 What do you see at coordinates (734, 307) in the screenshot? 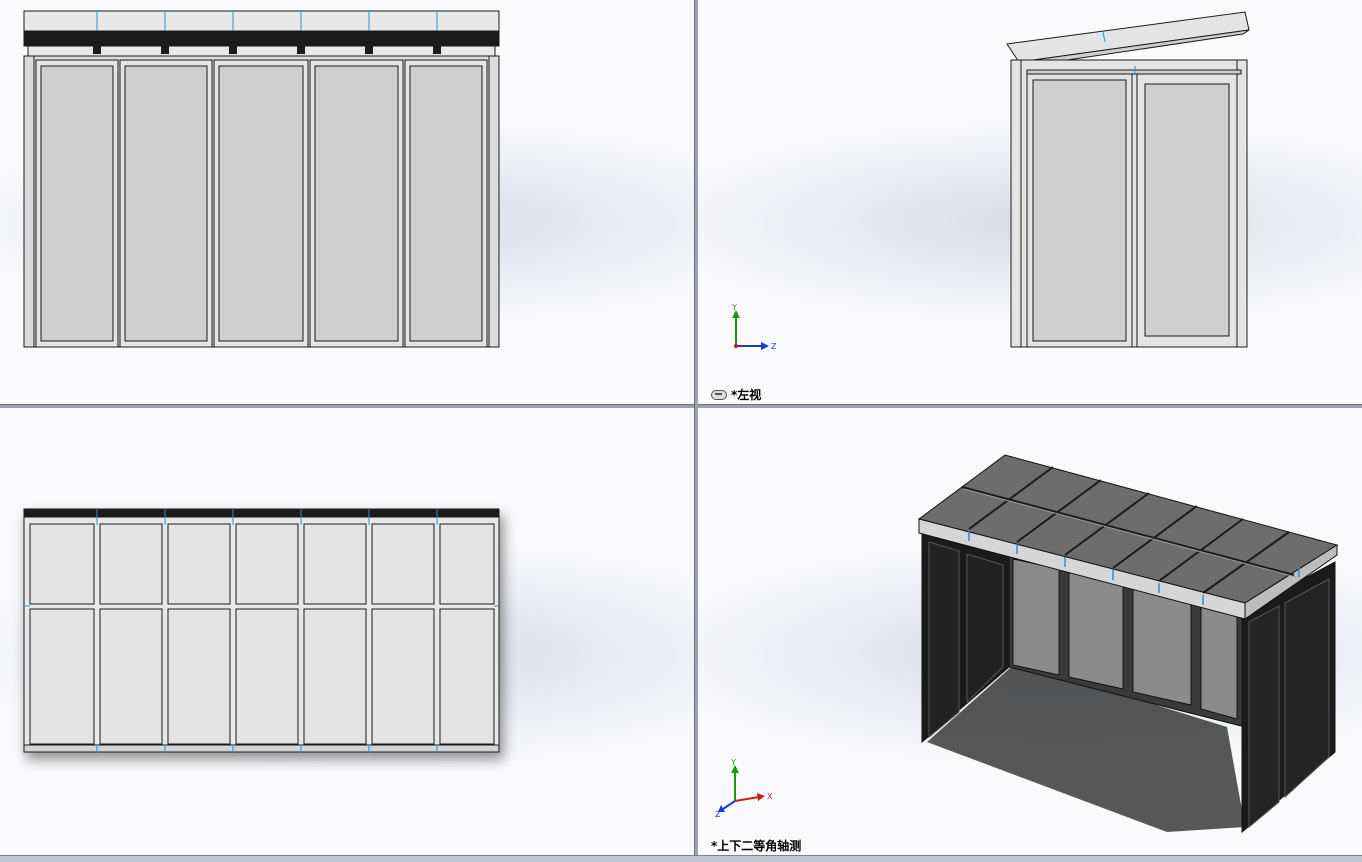
I see `triad-y-label: Y` at bounding box center [734, 307].